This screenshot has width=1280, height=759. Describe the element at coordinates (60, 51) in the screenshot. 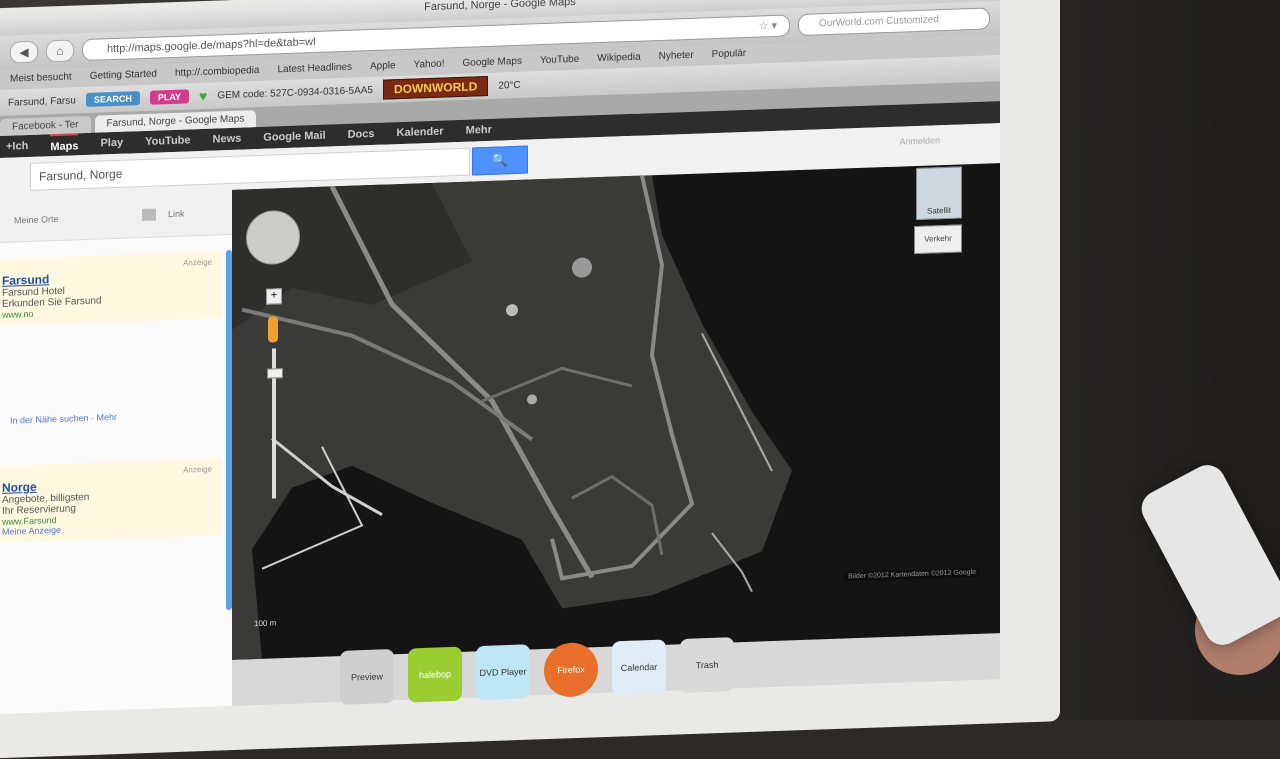

I see `home-icon: ⌂` at that location.